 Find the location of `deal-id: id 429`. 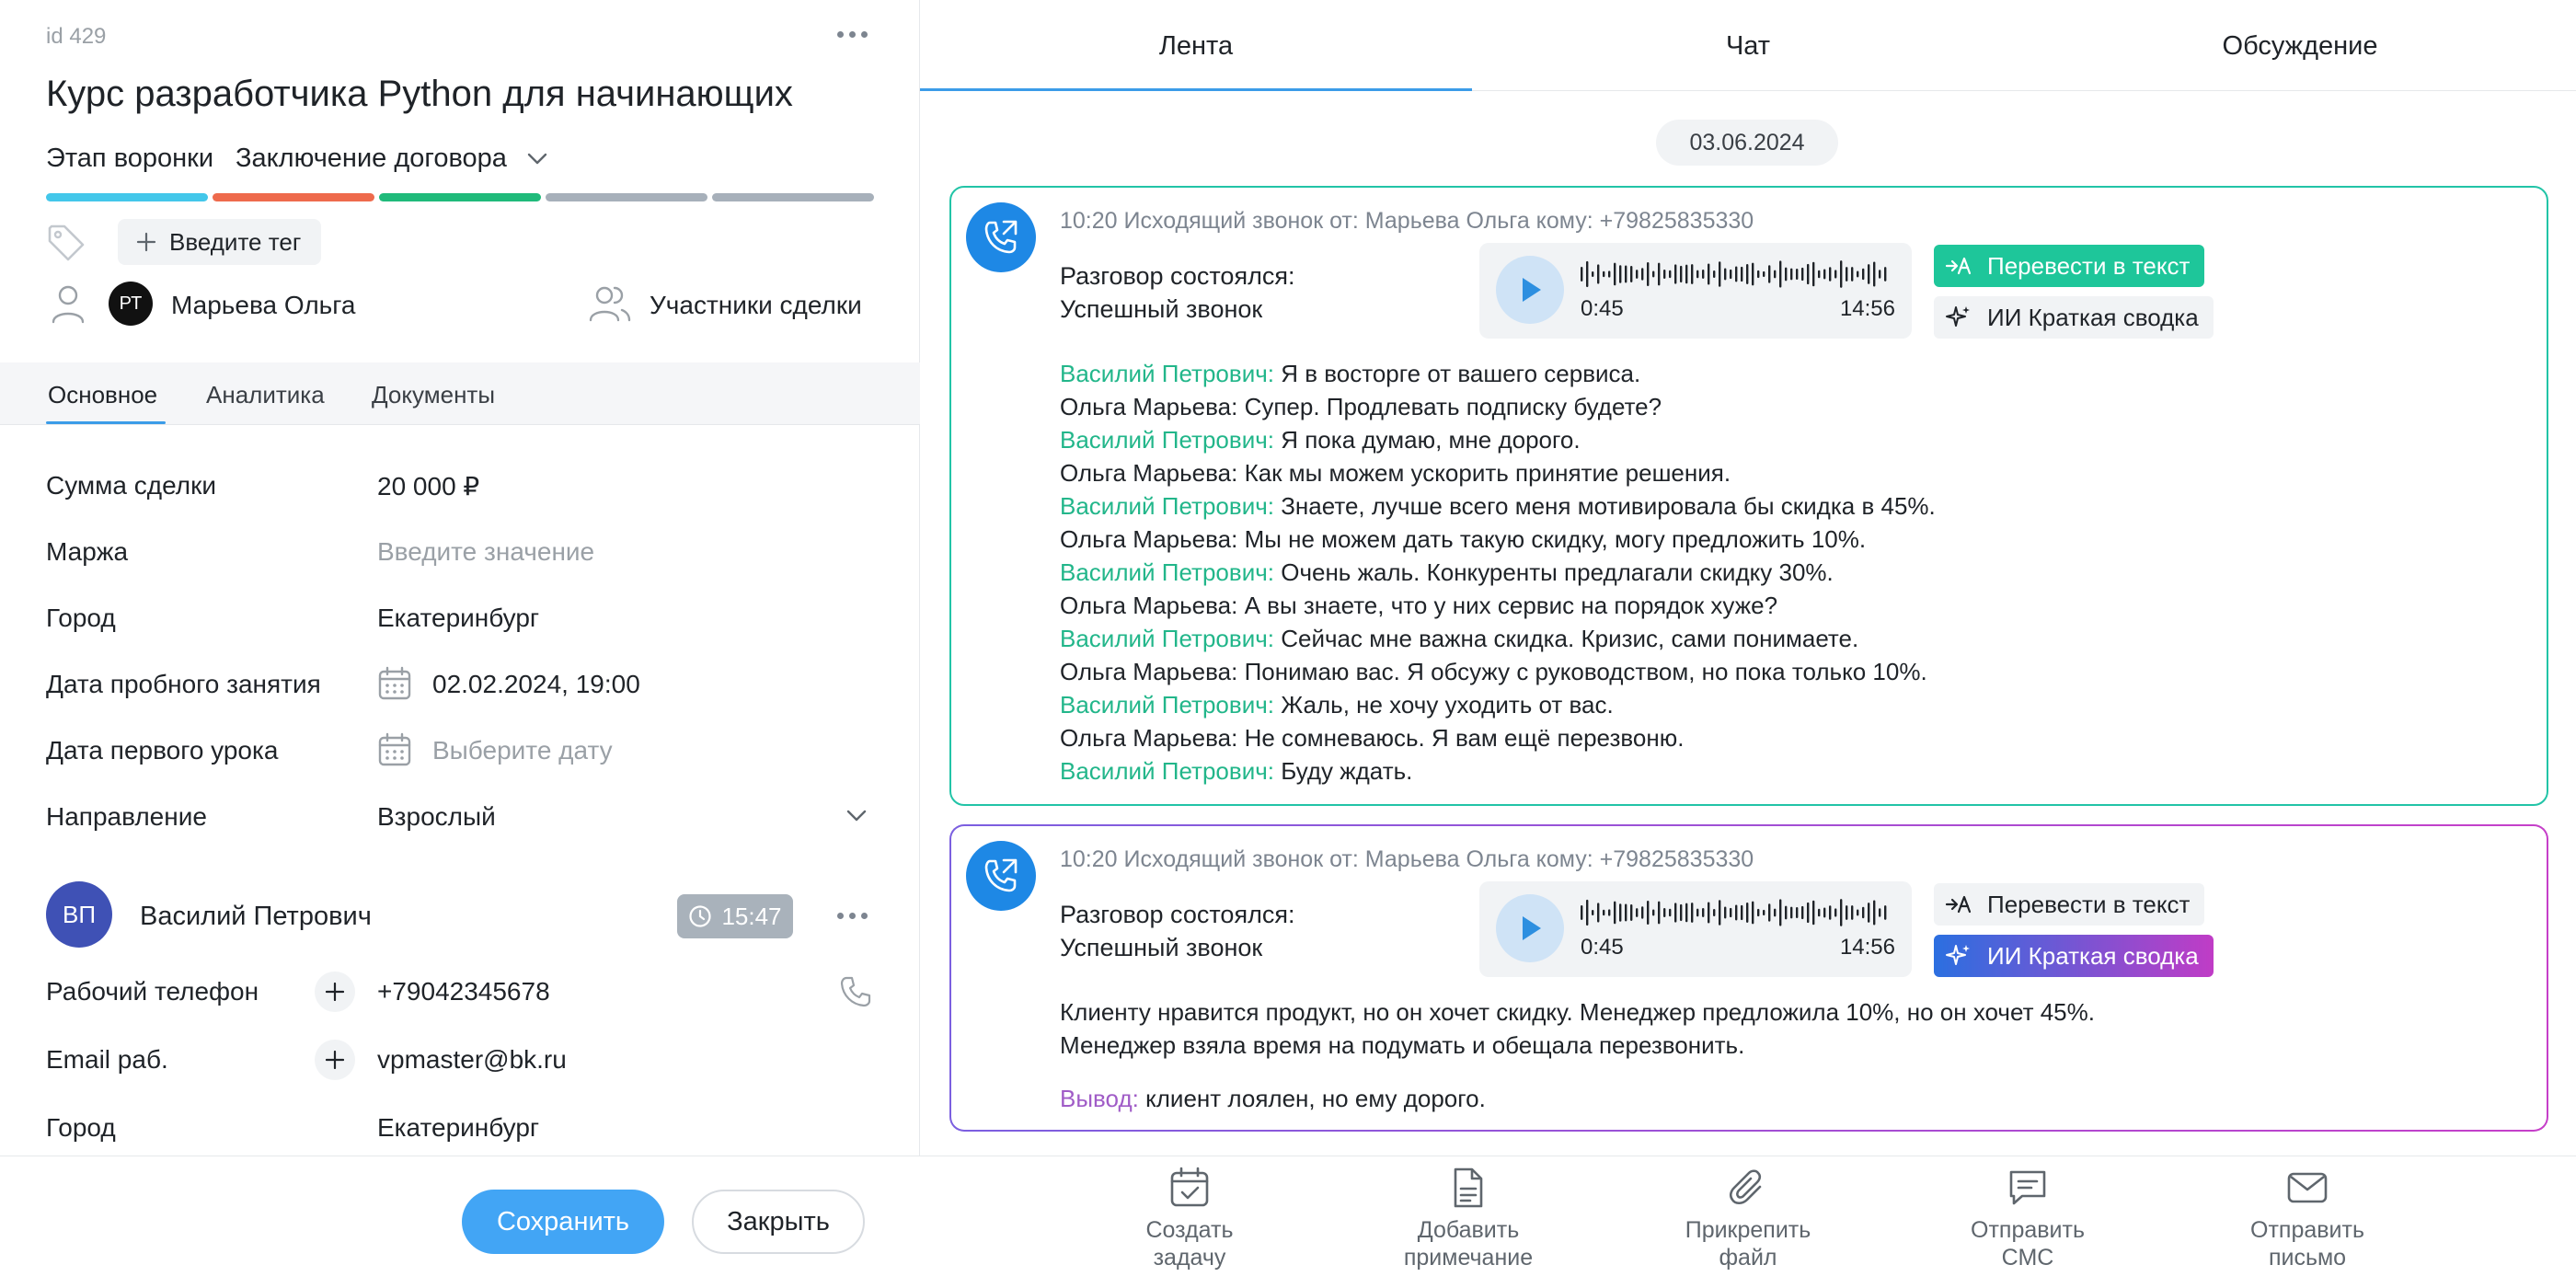

deal-id: id 429 is located at coordinates (76, 36).